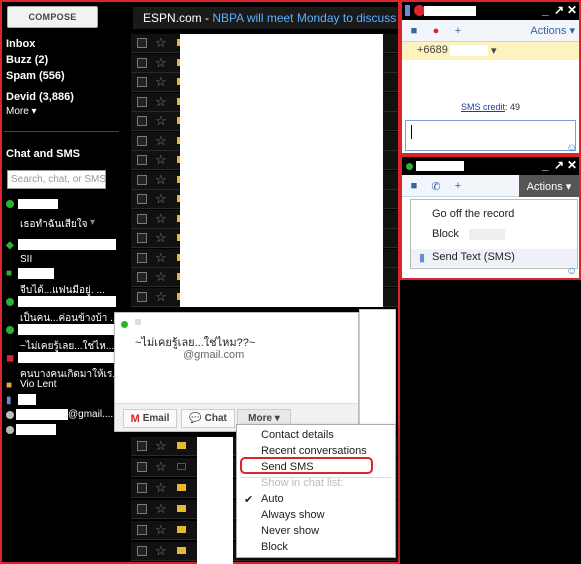  I want to click on menu-recent-conversations: Recent conversations, so click(314, 451).